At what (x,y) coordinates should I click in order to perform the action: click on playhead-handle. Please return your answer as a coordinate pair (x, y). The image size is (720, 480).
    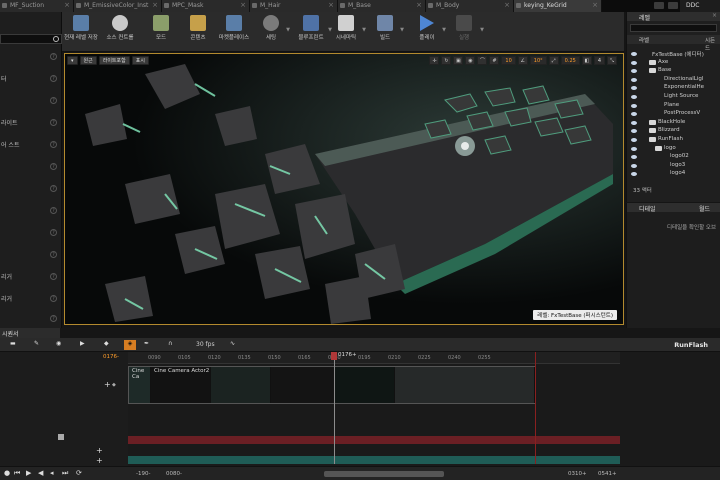
    Looking at the image, I should click on (334, 356).